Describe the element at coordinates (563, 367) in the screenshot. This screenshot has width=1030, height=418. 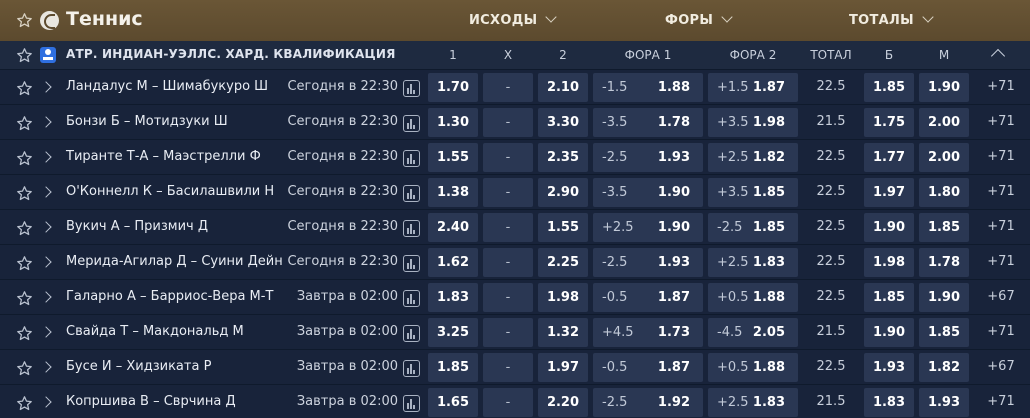
I see `odds-win-2: 1.97` at that location.